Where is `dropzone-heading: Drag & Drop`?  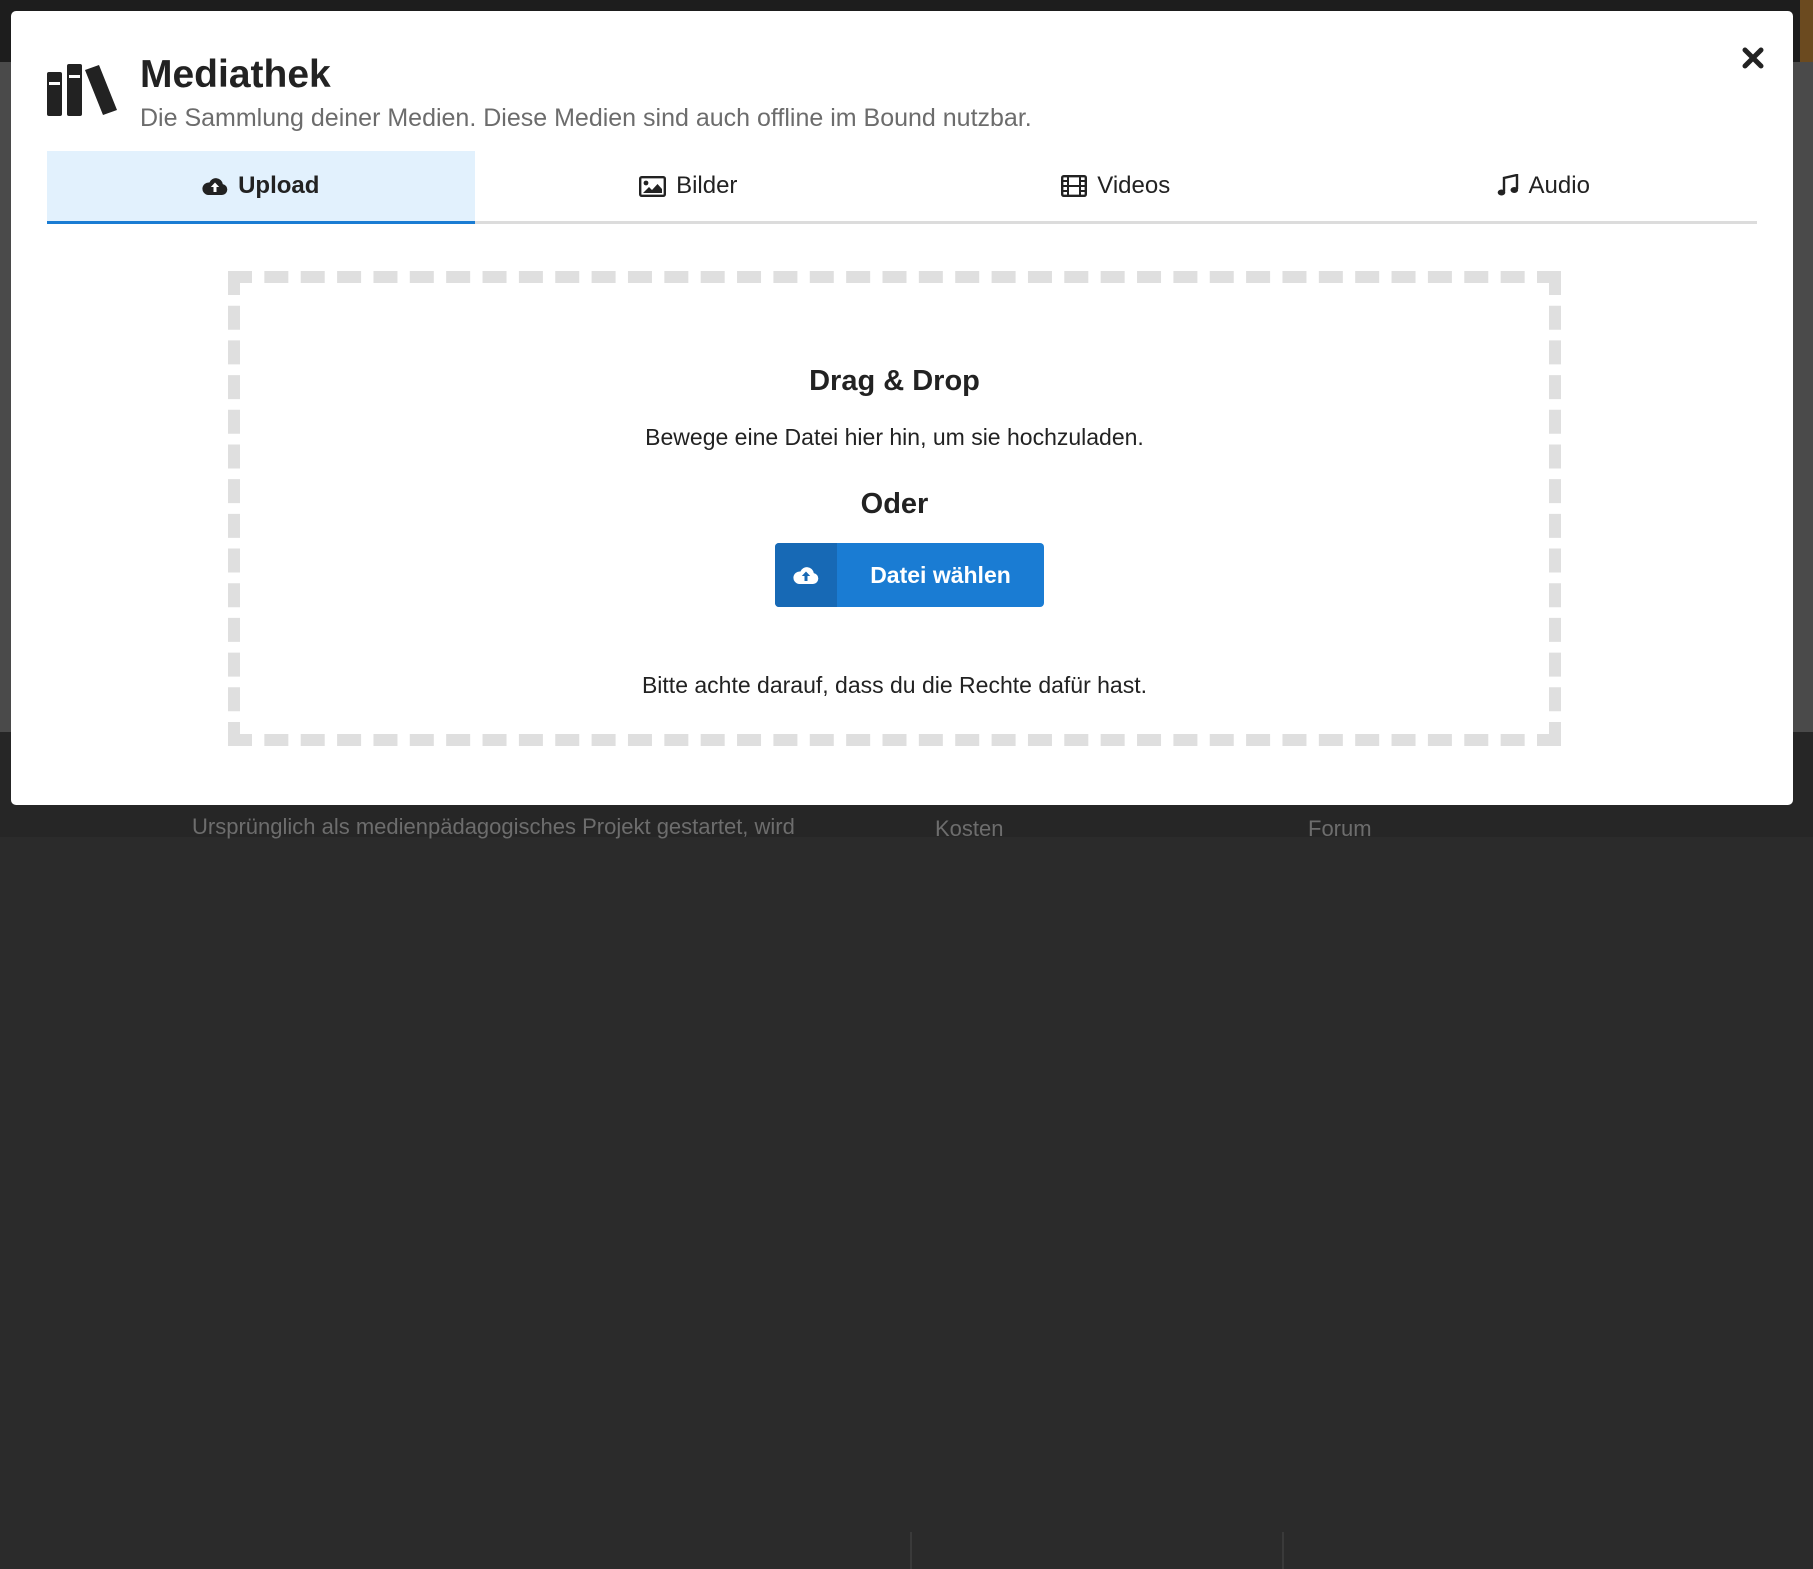 dropzone-heading: Drag & Drop is located at coordinates (894, 381).